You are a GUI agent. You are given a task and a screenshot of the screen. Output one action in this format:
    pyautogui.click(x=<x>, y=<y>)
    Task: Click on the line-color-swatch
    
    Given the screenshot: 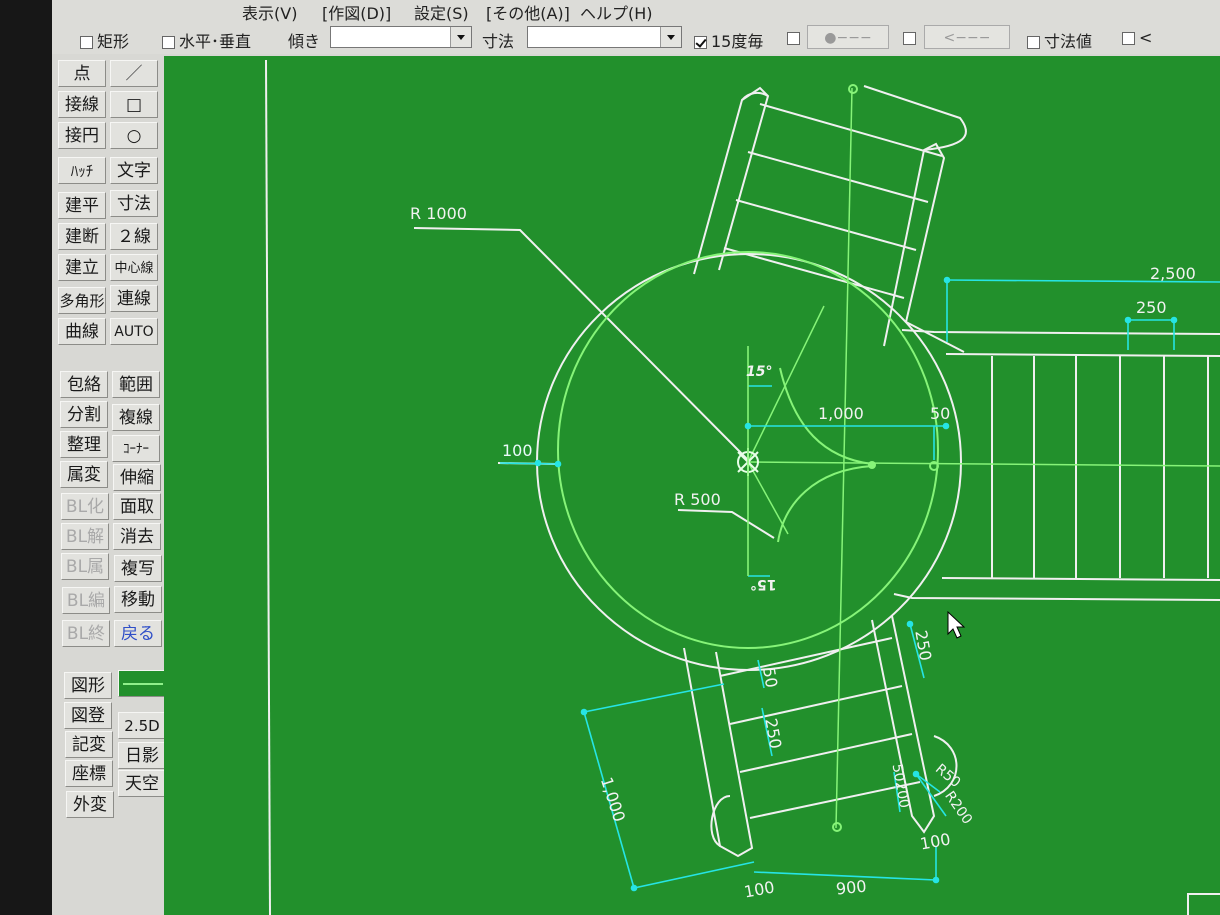 What is the action you would take?
    pyautogui.click(x=143, y=683)
    